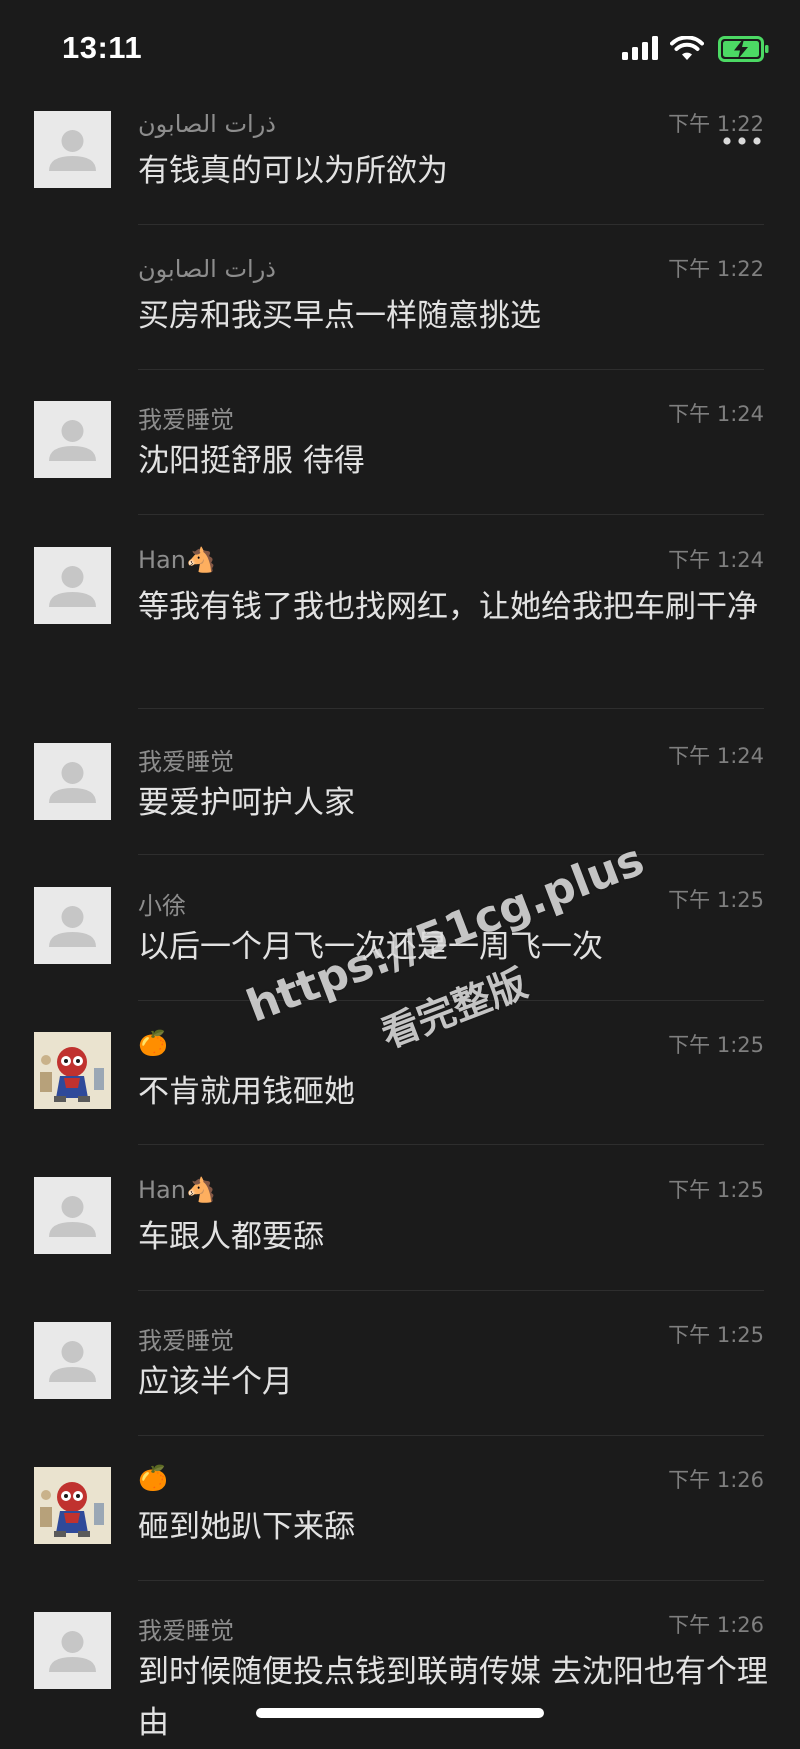  What do you see at coordinates (246, 803) in the screenshot?
I see `message-text: 要爱护呵护人家` at bounding box center [246, 803].